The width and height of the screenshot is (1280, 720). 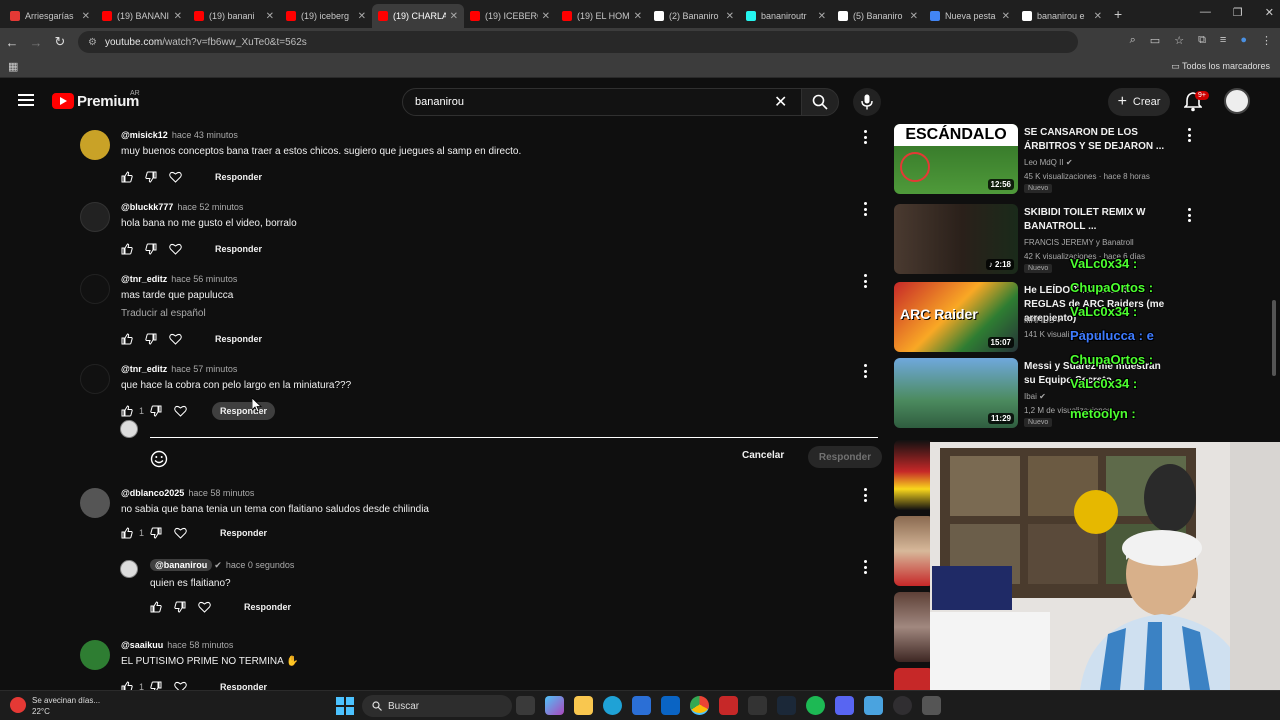 I want to click on emoji-icon, so click(x=159, y=459).